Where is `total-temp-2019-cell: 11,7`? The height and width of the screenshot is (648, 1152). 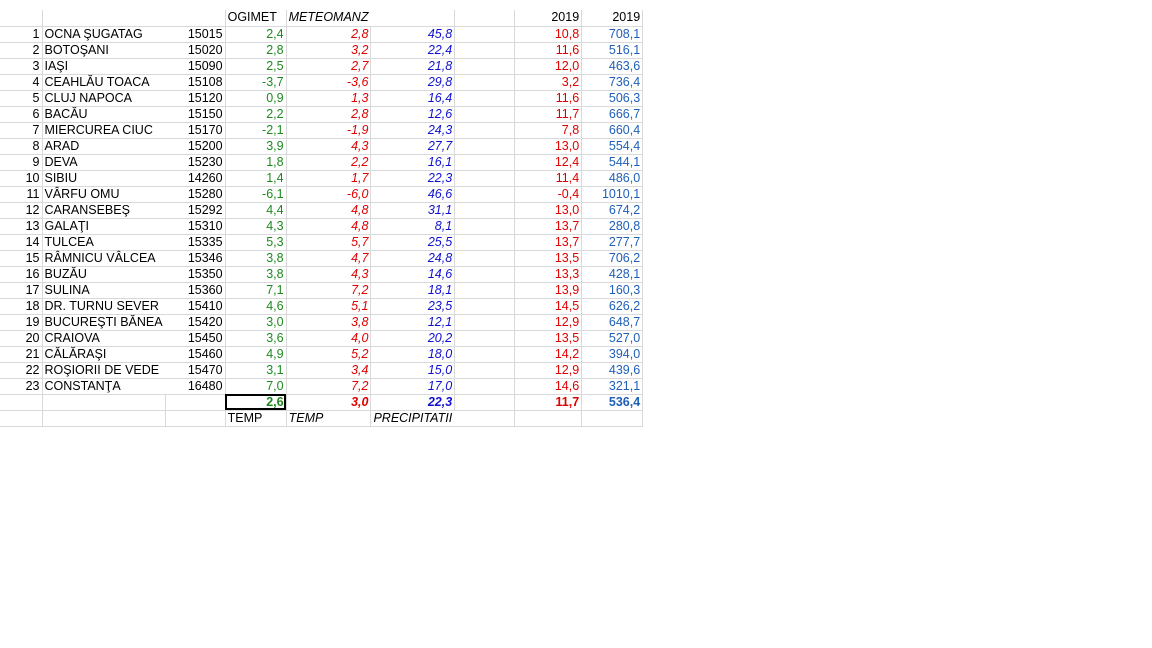 total-temp-2019-cell: 11,7 is located at coordinates (548, 402).